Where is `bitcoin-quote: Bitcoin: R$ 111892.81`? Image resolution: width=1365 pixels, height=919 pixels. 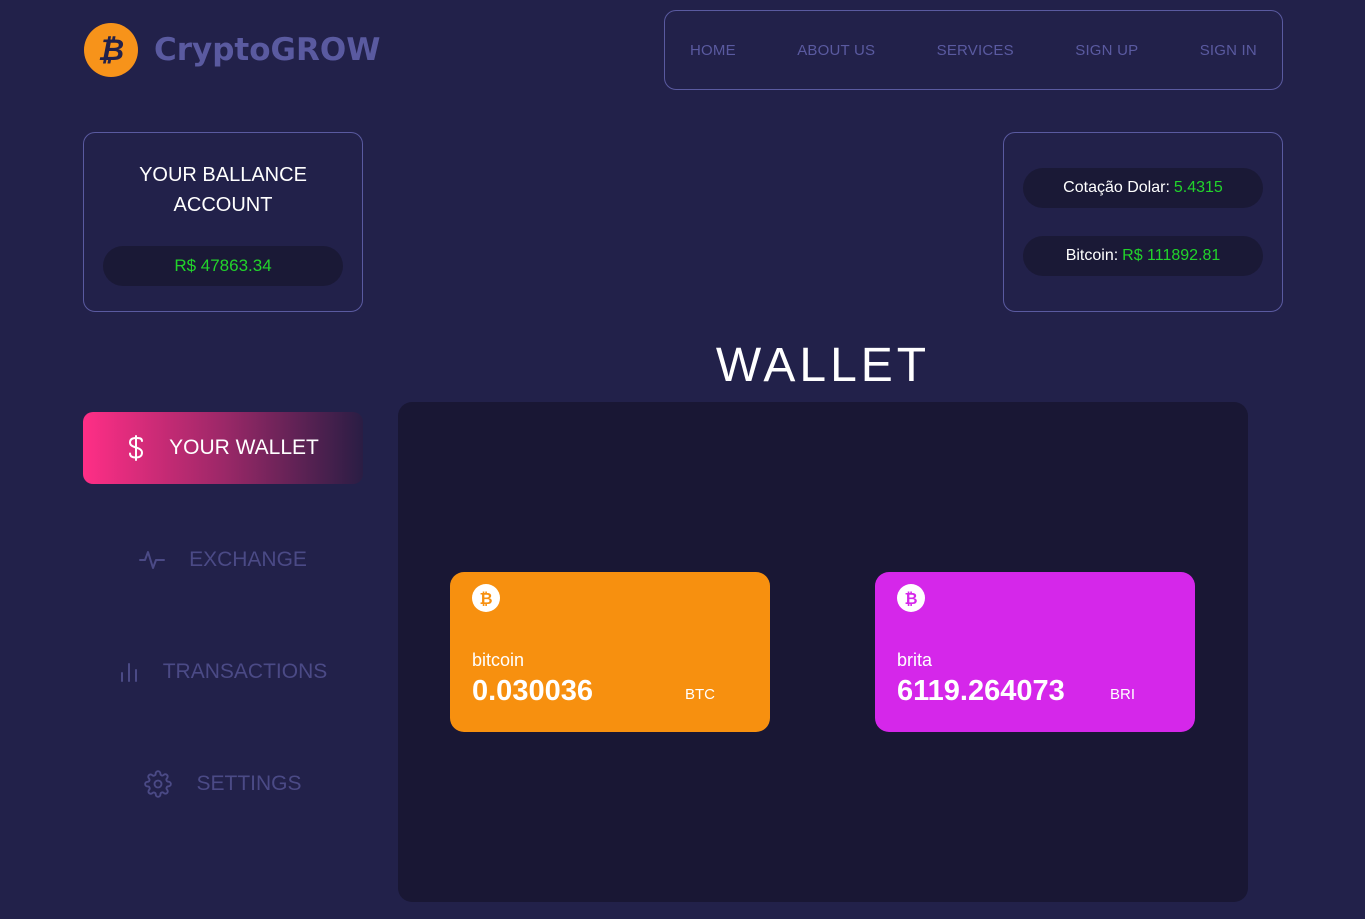 bitcoin-quote: Bitcoin: R$ 111892.81 is located at coordinates (1143, 256).